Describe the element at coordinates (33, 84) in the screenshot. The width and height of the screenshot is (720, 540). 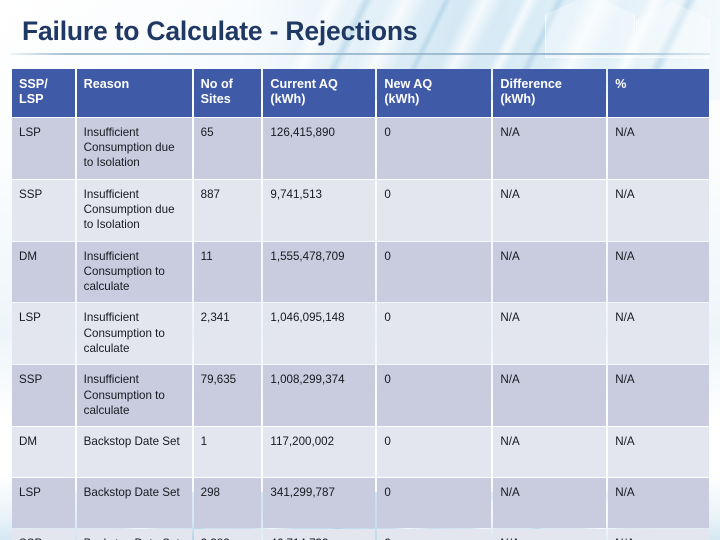
I see `column-header-line1: SSP/` at that location.